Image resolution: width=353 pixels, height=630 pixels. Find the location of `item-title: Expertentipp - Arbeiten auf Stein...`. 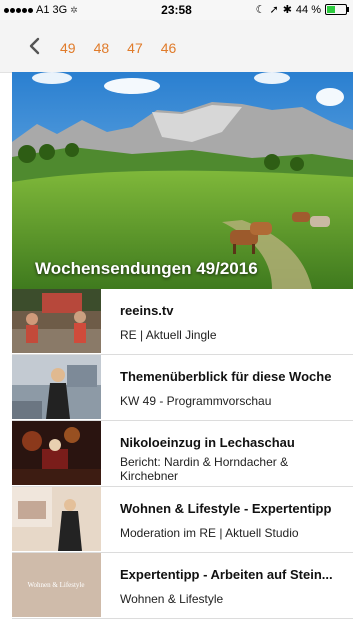

item-title: Expertentipp - Arbeiten auf Stein... is located at coordinates (226, 574).